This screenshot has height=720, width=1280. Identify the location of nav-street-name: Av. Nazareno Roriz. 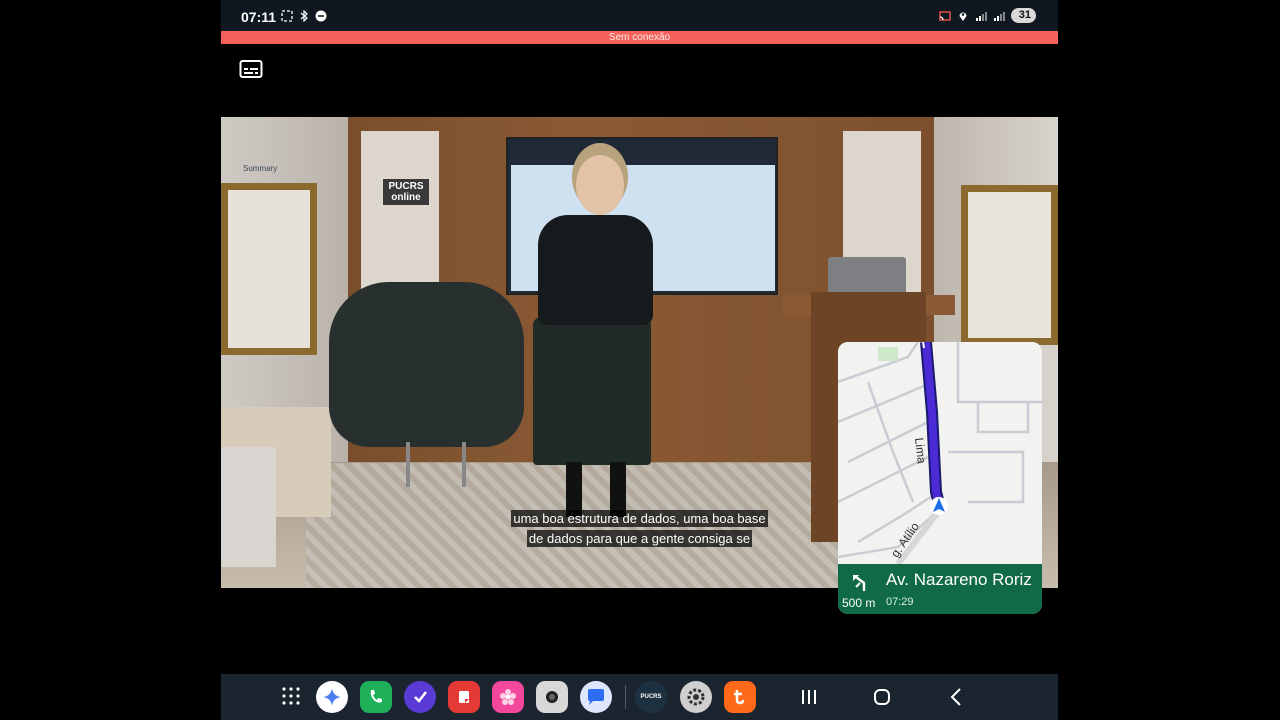
(959, 579).